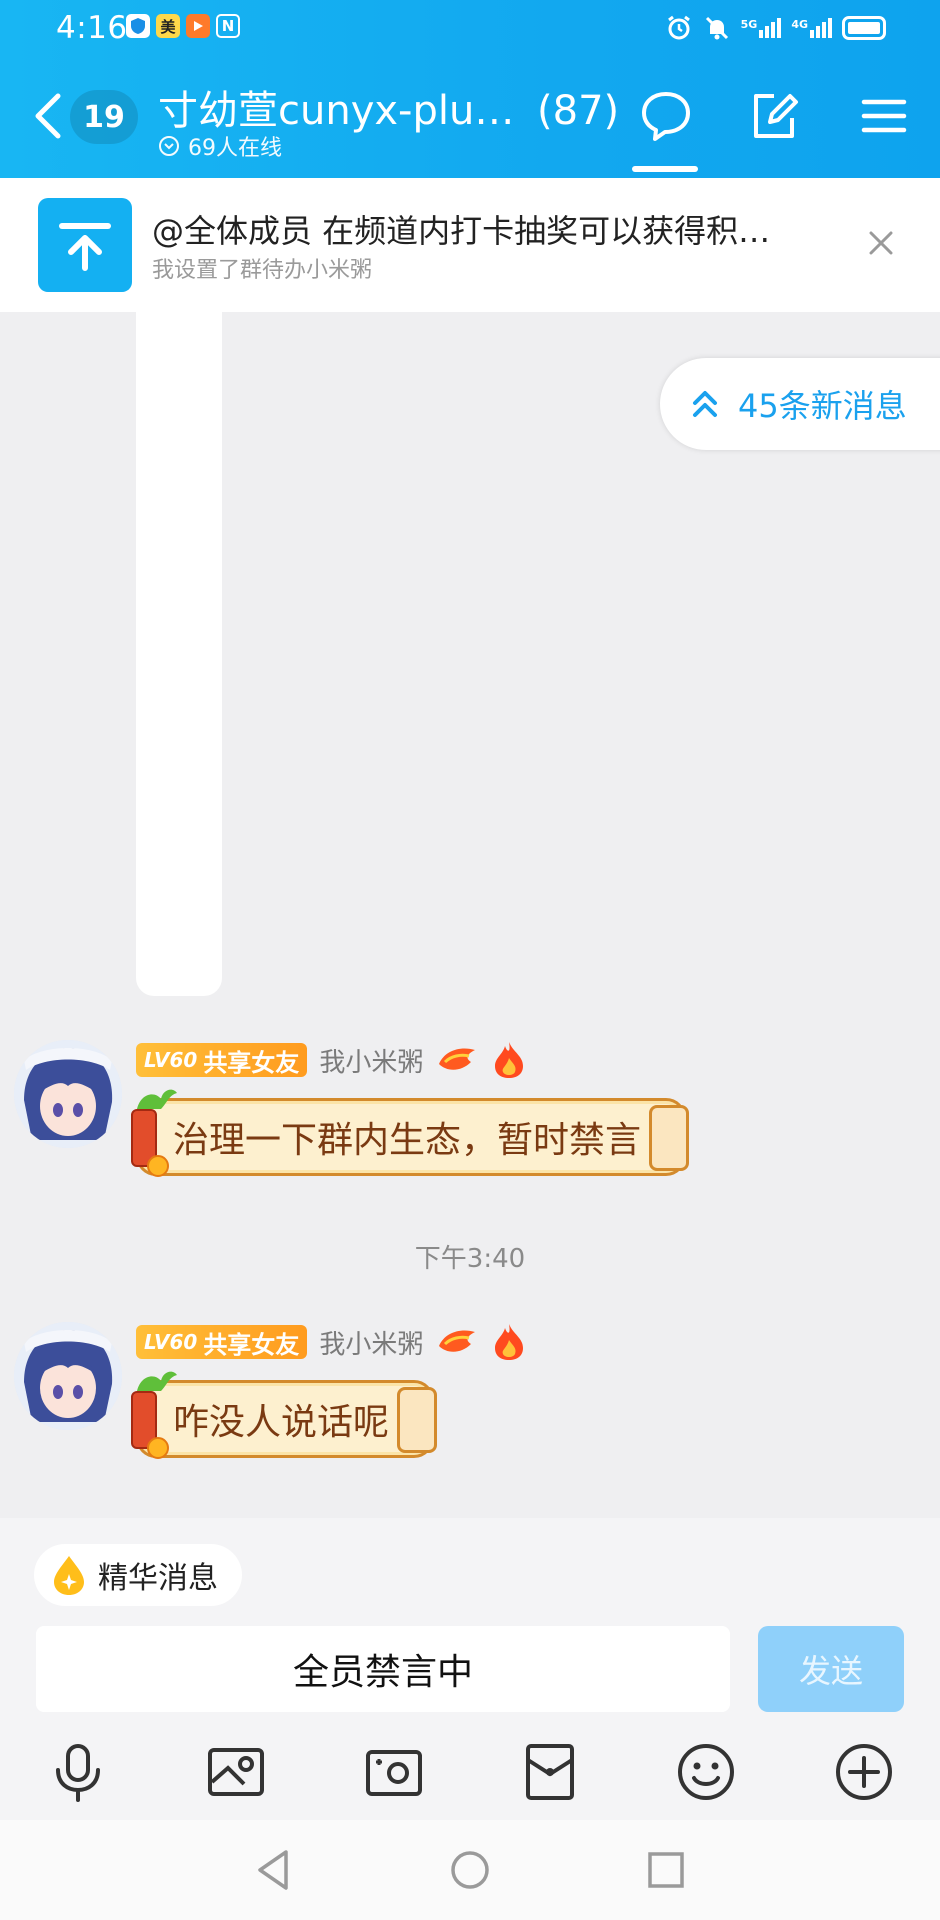 The height and width of the screenshot is (1920, 940). Describe the element at coordinates (85, 245) in the screenshot. I see `pin-top-icon` at that location.